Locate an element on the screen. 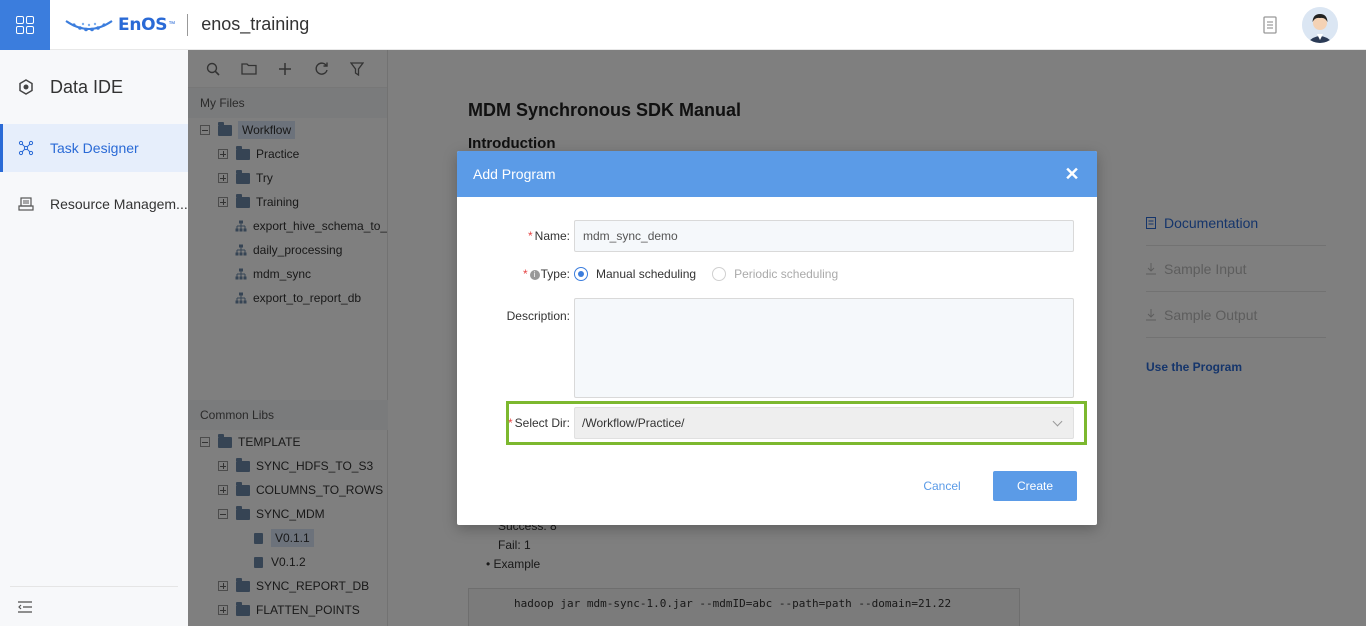 The width and height of the screenshot is (1366, 626). info-icon: i is located at coordinates (534, 274).